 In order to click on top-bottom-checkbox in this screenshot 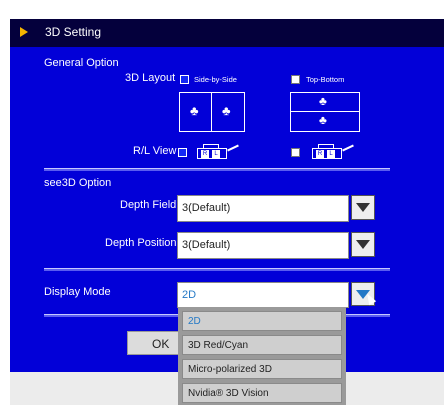, I will do `click(295, 79)`.